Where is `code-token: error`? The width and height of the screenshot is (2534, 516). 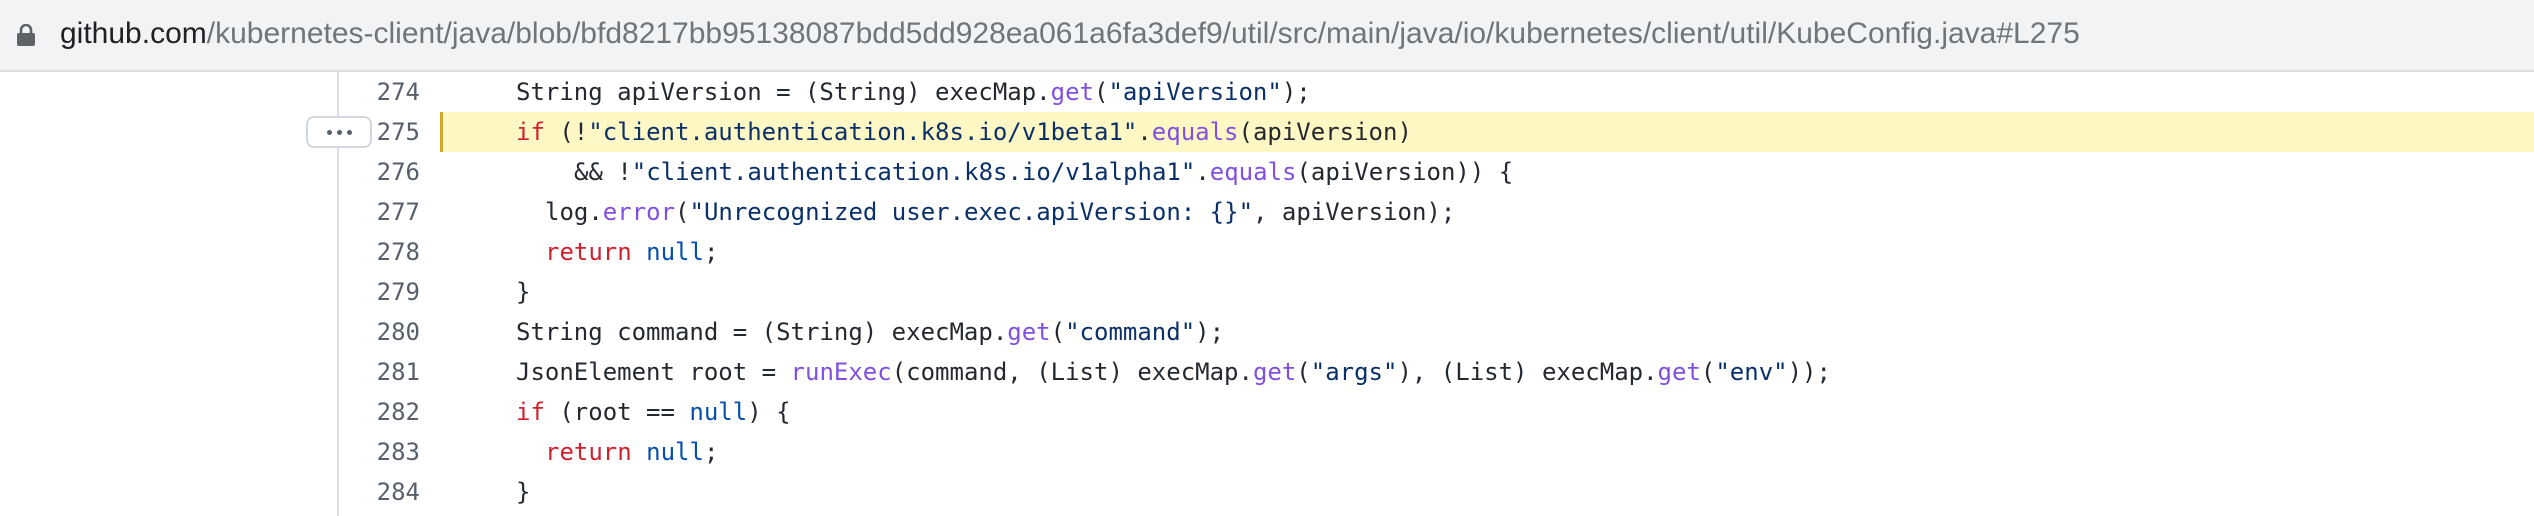 code-token: error is located at coordinates (639, 212).